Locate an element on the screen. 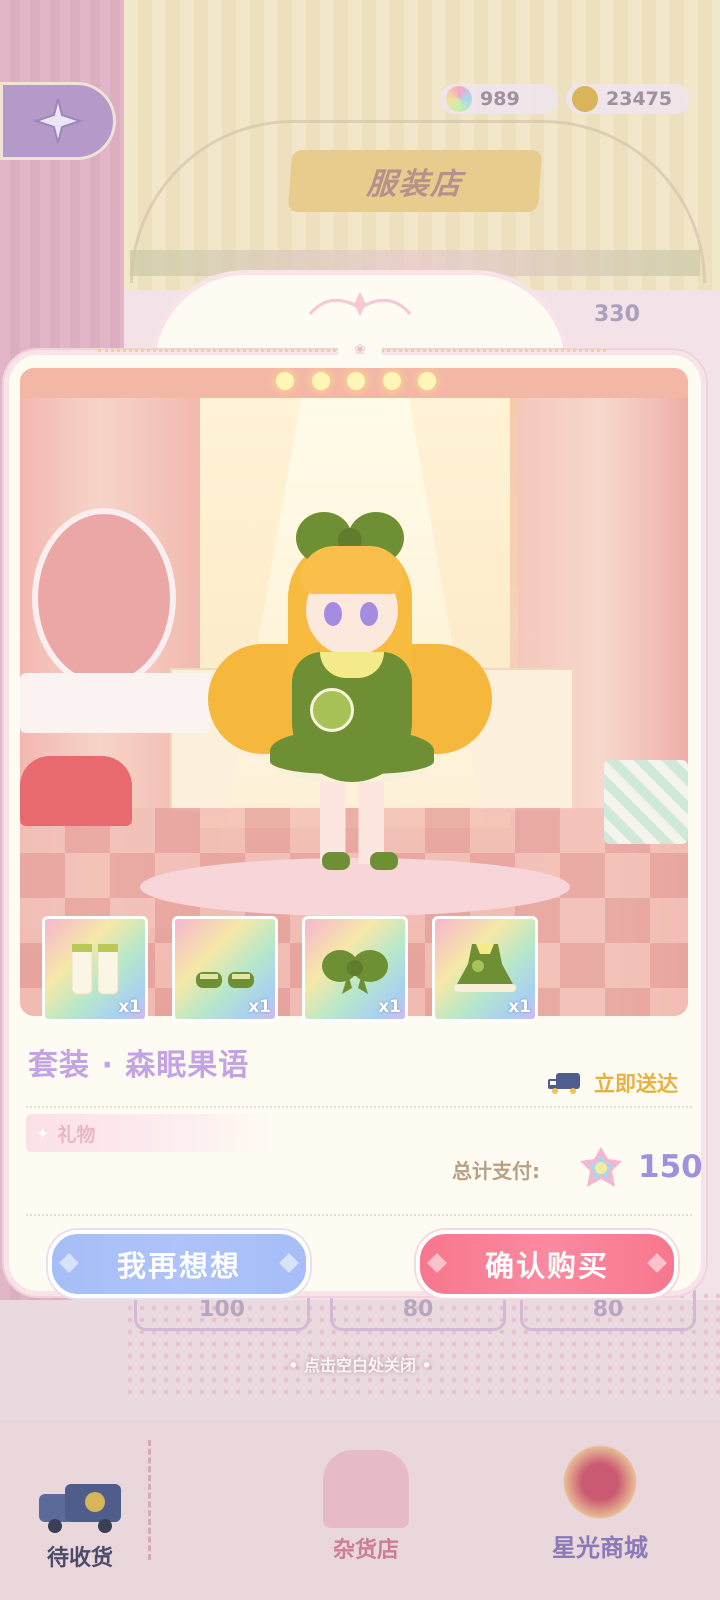  nav-divider is located at coordinates (149, 1500).